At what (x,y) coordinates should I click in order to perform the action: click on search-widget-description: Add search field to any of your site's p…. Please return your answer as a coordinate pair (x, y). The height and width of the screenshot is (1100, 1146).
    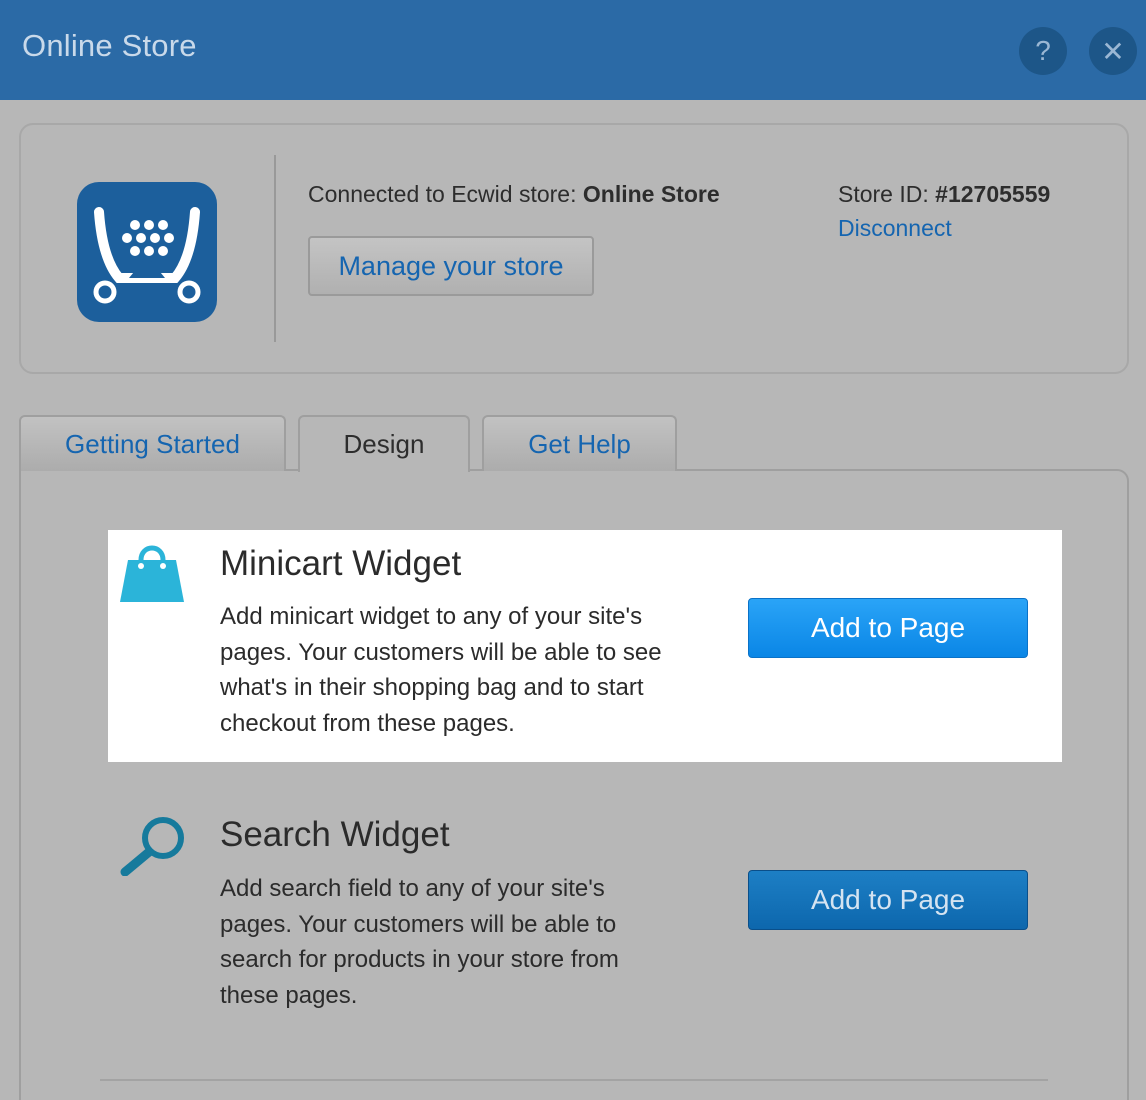
    Looking at the image, I should click on (475, 942).